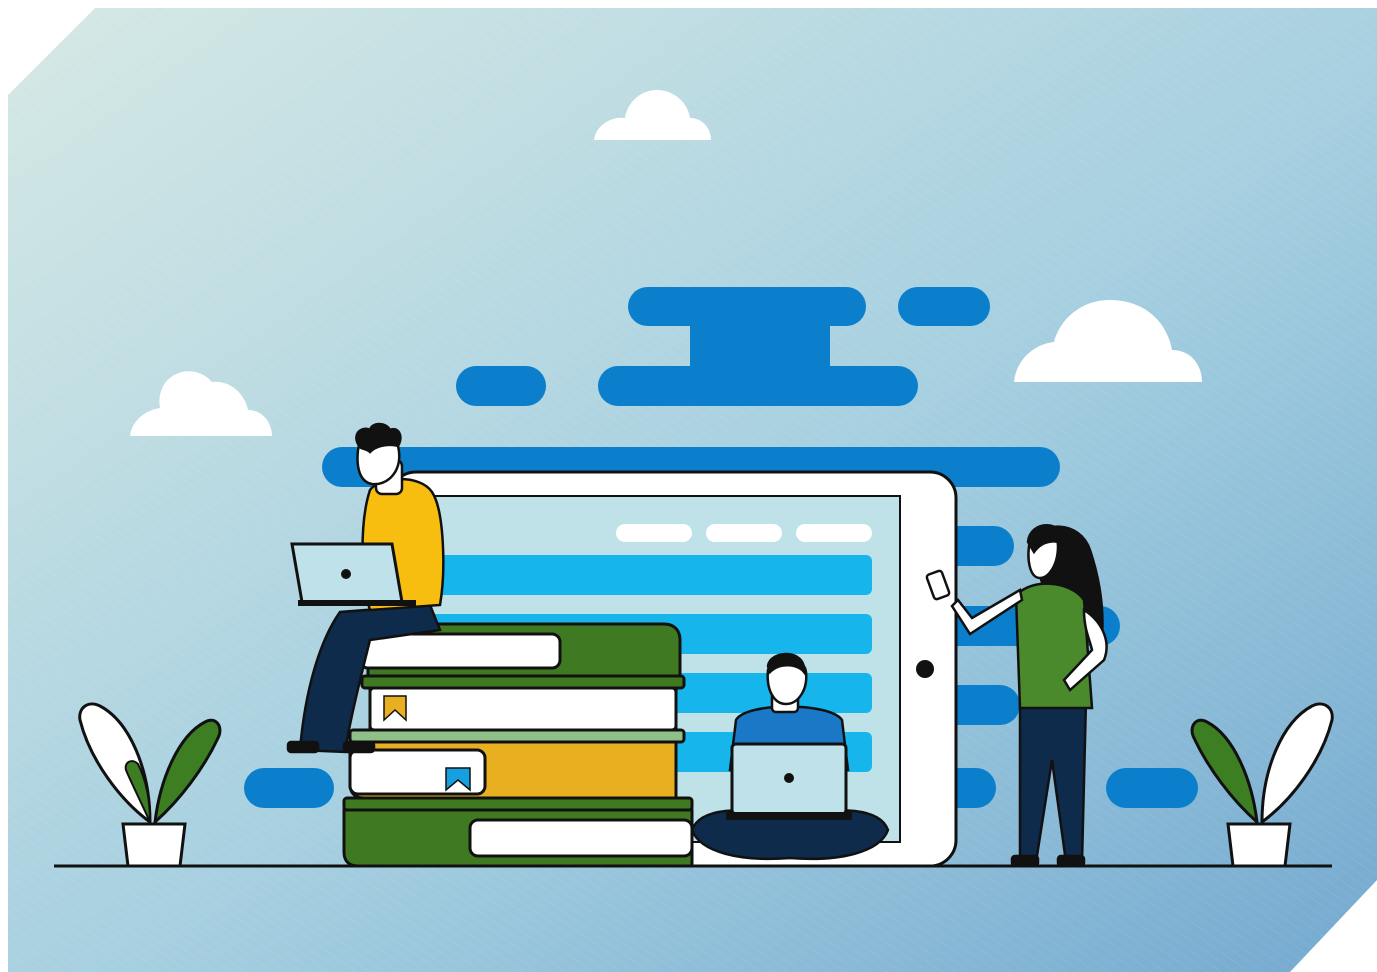  Describe the element at coordinates (518, 745) in the screenshot. I see `book-stack` at that location.